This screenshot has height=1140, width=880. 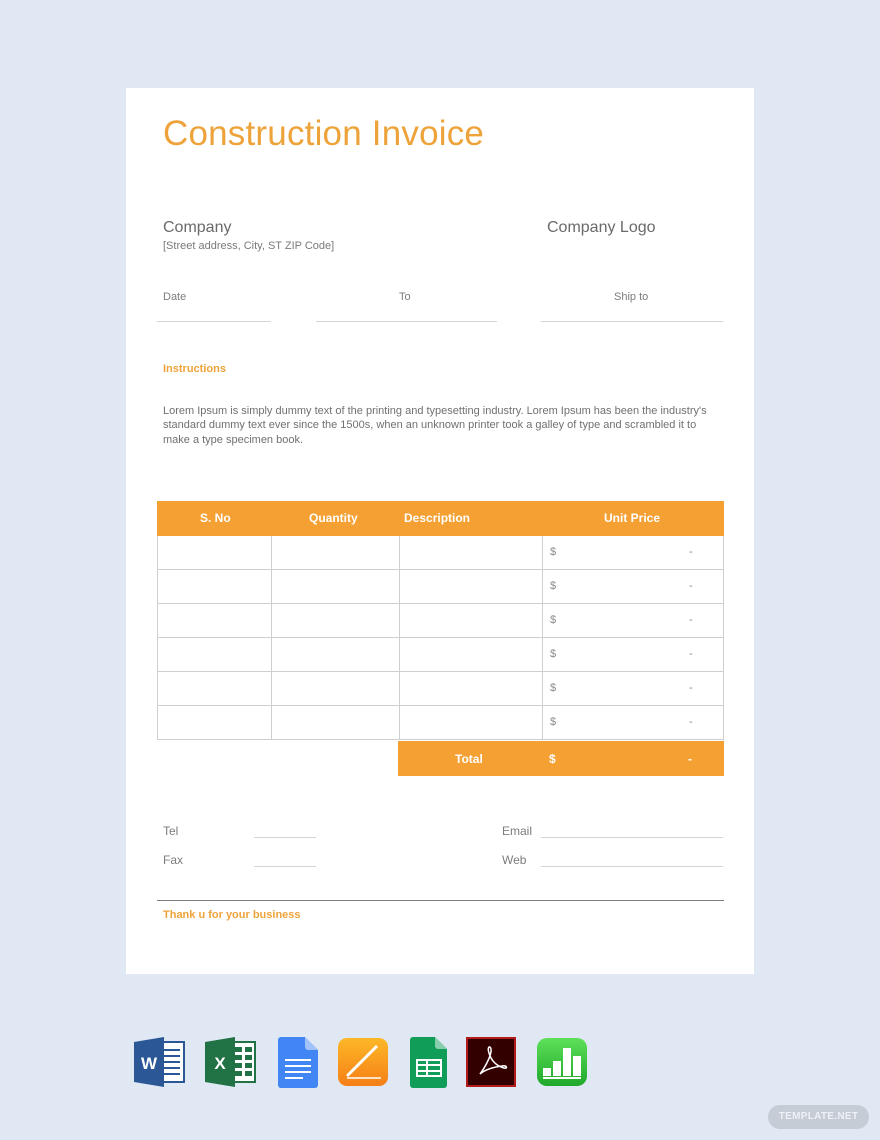 I want to click on web-field, so click(x=632, y=866).